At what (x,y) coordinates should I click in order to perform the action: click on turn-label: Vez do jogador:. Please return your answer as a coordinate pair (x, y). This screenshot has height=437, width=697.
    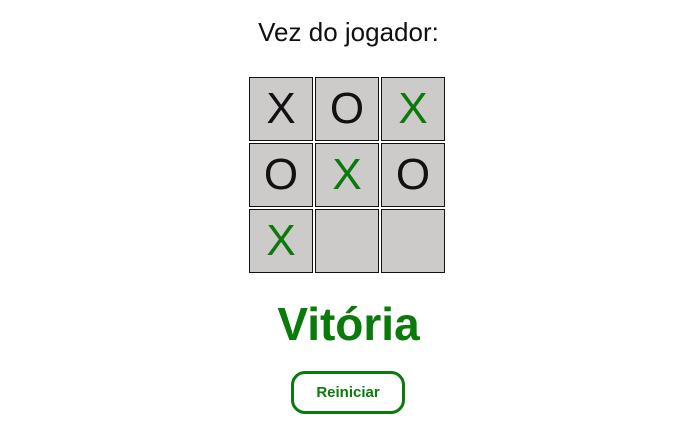
    Looking at the image, I should click on (348, 32).